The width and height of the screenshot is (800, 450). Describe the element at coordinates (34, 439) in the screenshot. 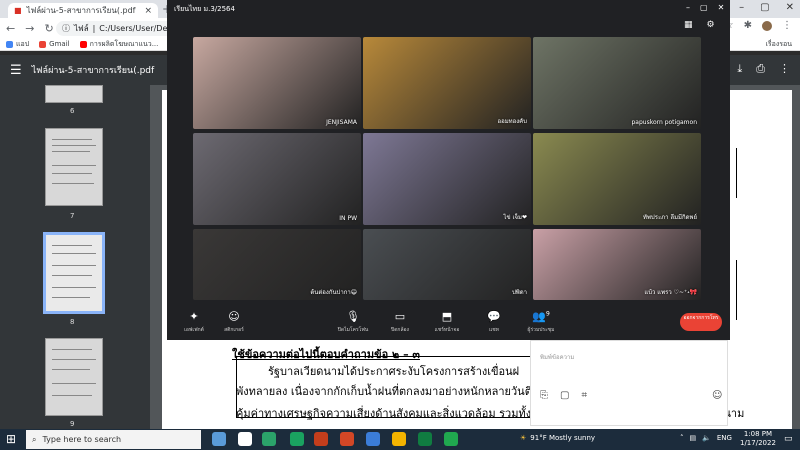

I see `search-icon: ⌕` at that location.